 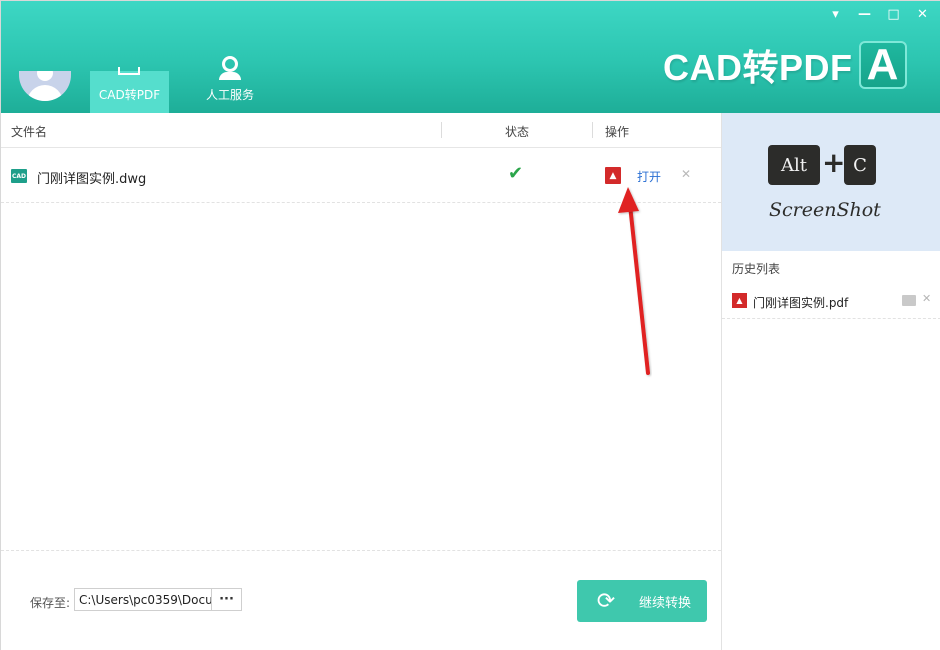 What do you see at coordinates (226, 599) in the screenshot?
I see `browse-button: ···` at bounding box center [226, 599].